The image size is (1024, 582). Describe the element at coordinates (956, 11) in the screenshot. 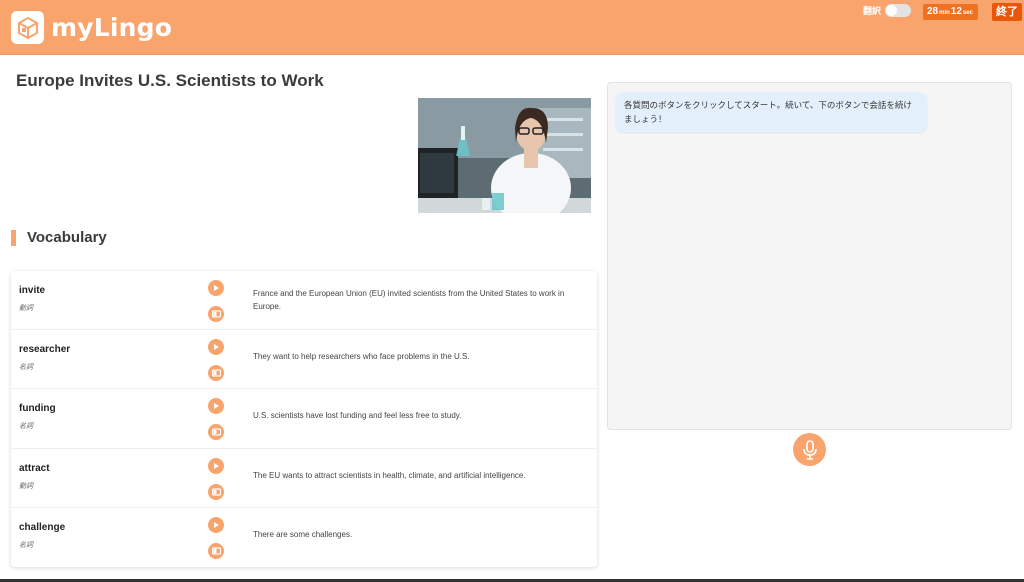

I see `timer-seconds: 12` at that location.